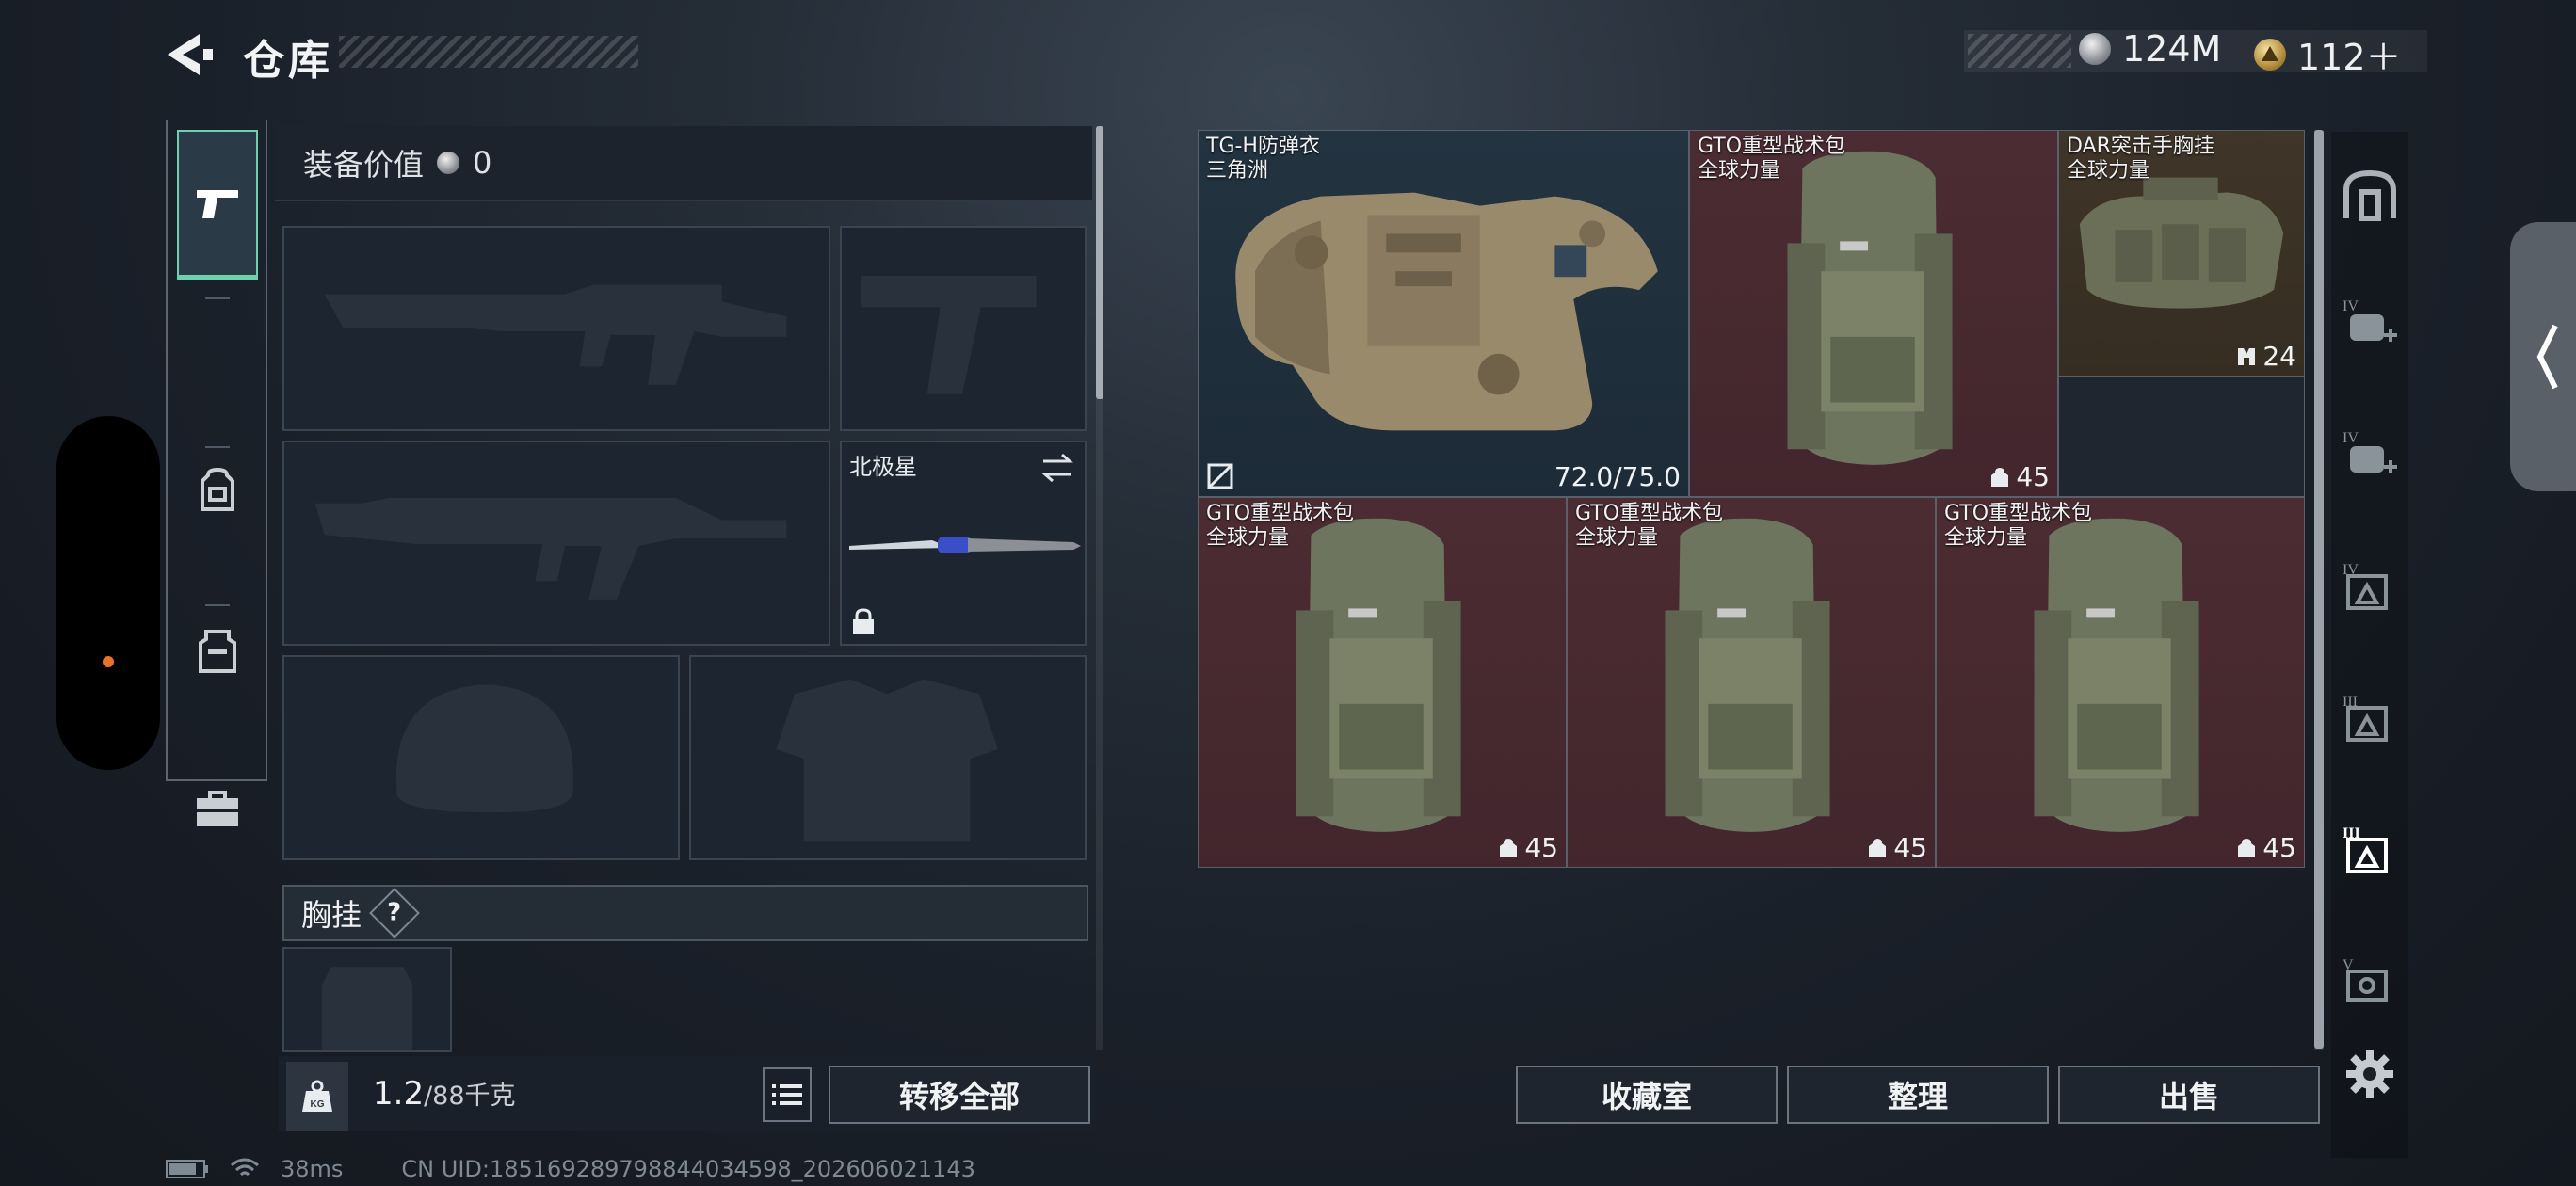 This screenshot has width=2576, height=1186. Describe the element at coordinates (470, 1096) in the screenshot. I see `carry-weight-max: /88千克` at that location.